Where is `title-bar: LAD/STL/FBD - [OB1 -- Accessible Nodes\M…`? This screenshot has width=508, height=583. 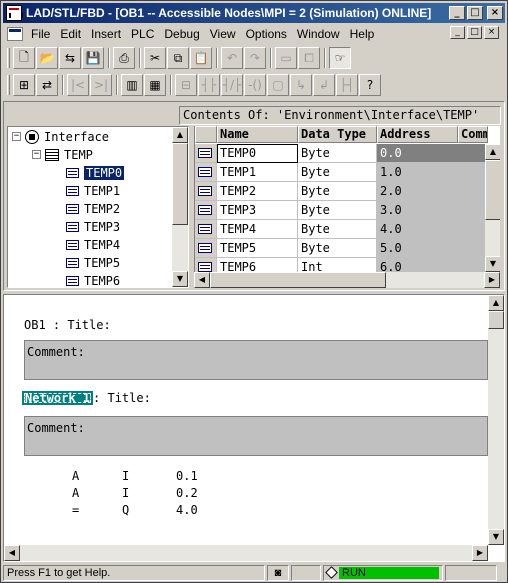
title-bar: LAD/STL/FBD - [OB1 -- Accessible Nodes\M… is located at coordinates (254, 13).